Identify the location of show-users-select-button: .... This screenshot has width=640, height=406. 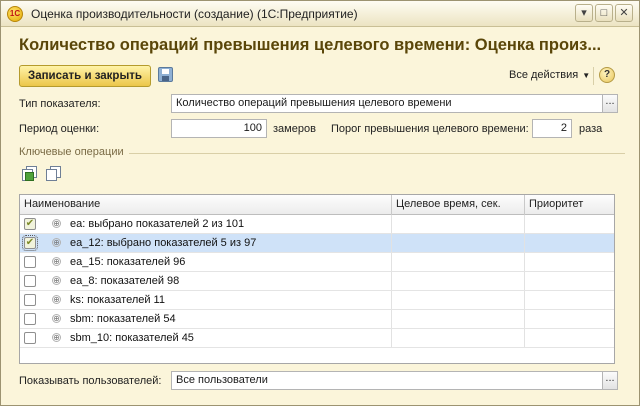
(610, 380).